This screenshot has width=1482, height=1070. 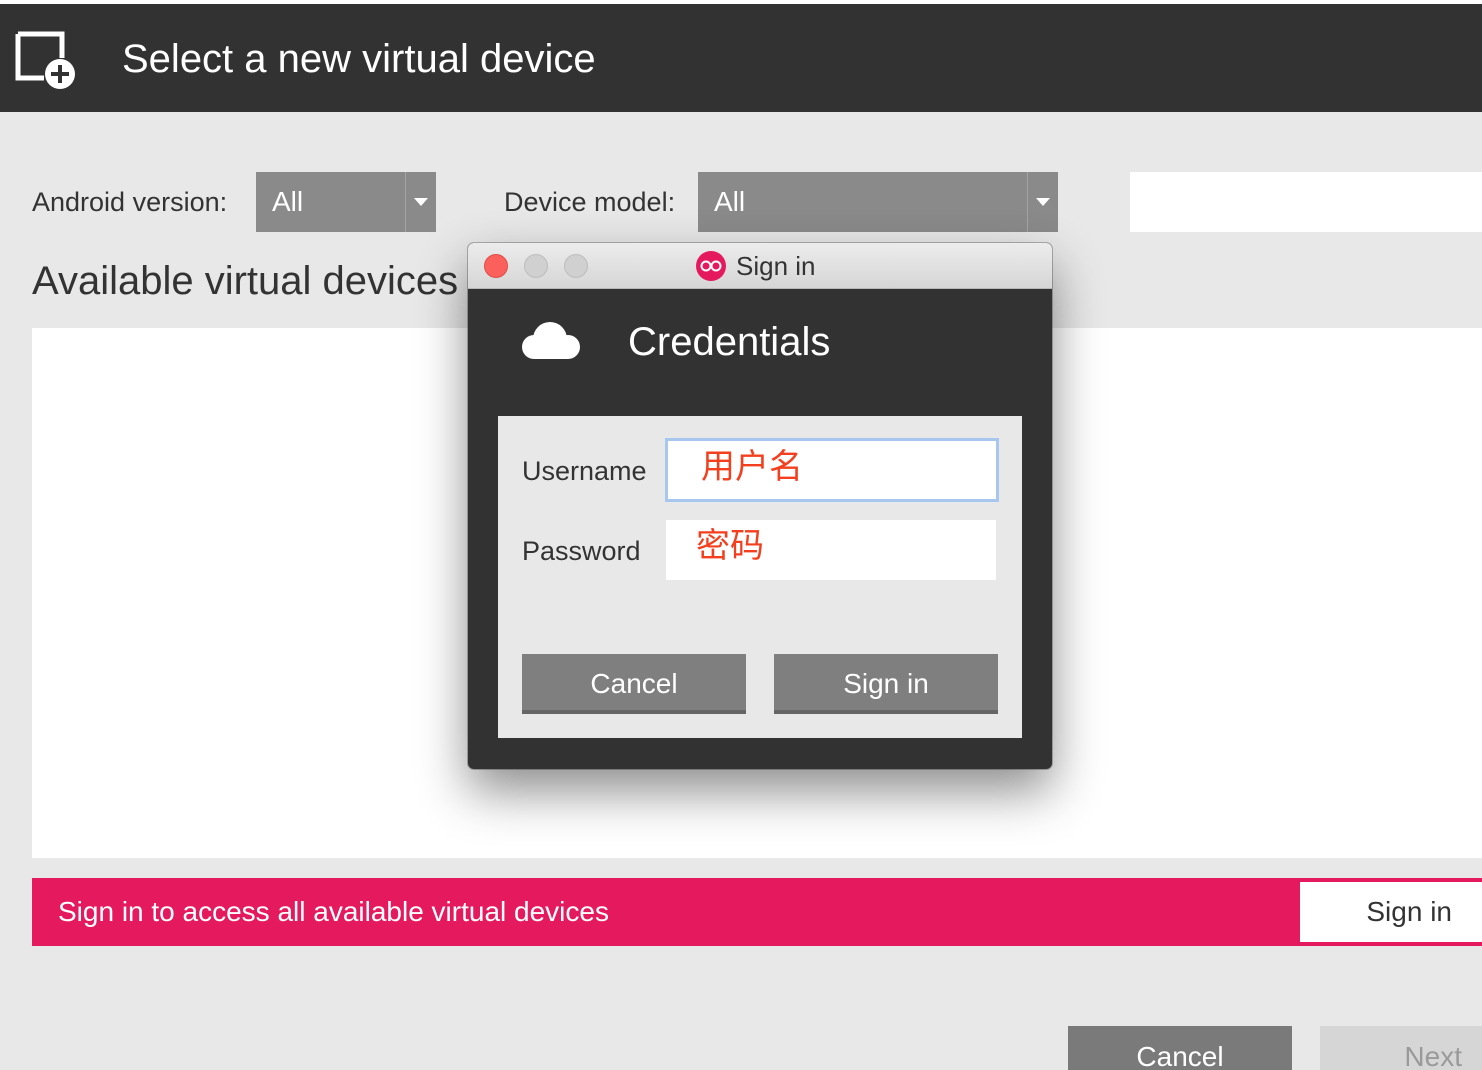 I want to click on dialog-cancel-button: Cancel, so click(x=634, y=684).